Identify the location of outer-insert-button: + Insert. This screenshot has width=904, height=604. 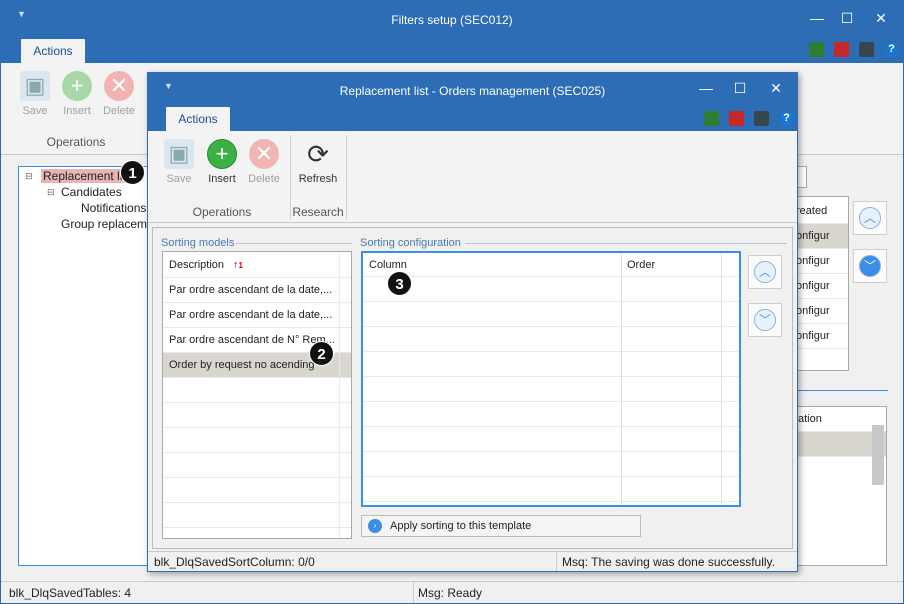
(77, 94).